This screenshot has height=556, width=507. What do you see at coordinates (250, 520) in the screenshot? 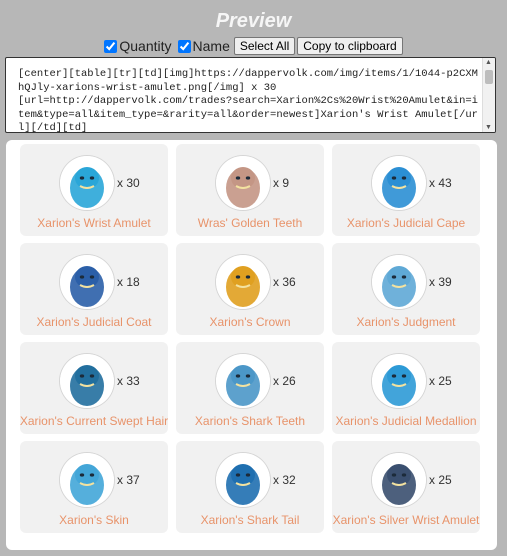
I see `item-name: Xarion's Shark Tail` at bounding box center [250, 520].